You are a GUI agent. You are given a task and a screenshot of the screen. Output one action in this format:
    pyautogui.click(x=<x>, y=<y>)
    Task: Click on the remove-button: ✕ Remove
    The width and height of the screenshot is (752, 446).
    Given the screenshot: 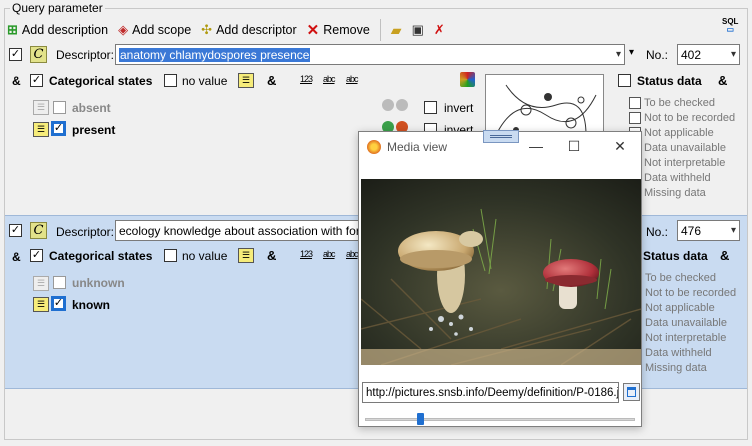 What is the action you would take?
    pyautogui.click(x=338, y=30)
    